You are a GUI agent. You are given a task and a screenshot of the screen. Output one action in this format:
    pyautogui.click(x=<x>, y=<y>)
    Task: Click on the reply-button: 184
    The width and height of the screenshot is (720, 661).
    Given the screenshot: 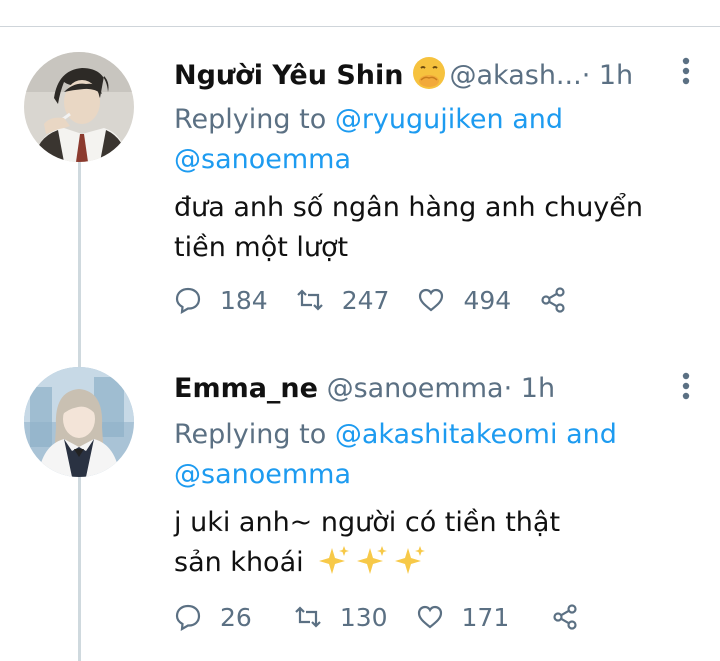 What is the action you would take?
    pyautogui.click(x=221, y=300)
    